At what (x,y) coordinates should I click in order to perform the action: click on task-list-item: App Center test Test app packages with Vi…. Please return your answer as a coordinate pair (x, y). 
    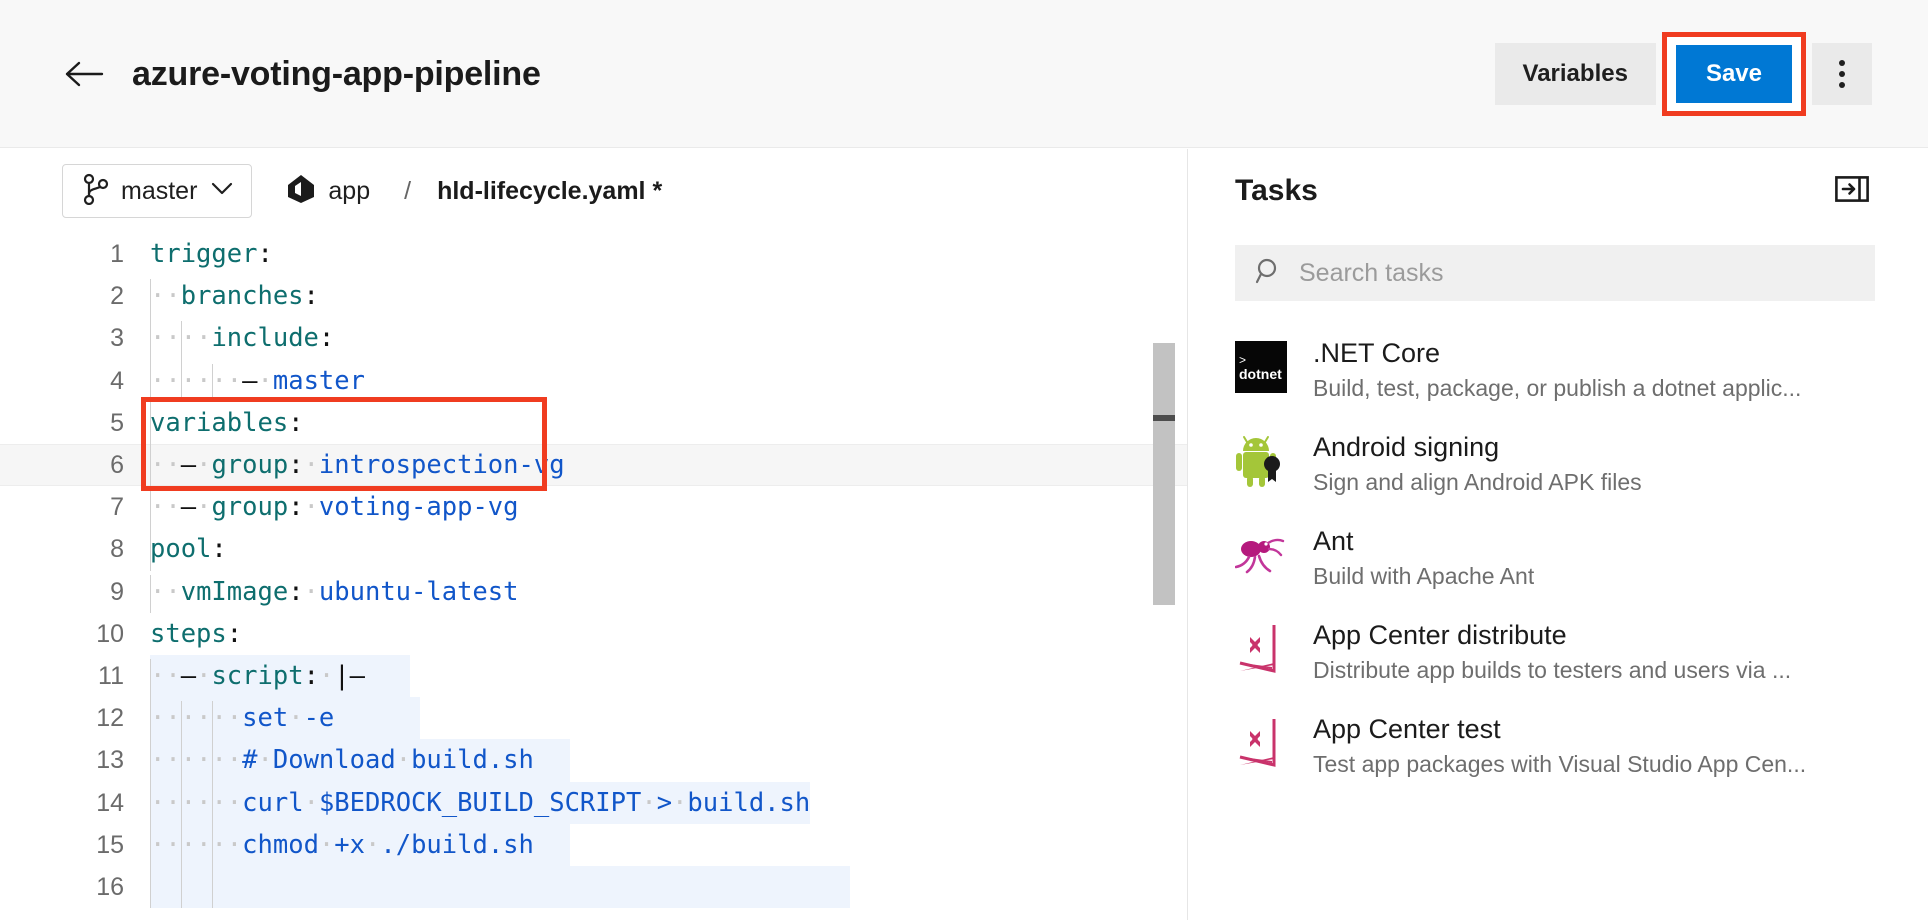
    Looking at the image, I should click on (1558, 758).